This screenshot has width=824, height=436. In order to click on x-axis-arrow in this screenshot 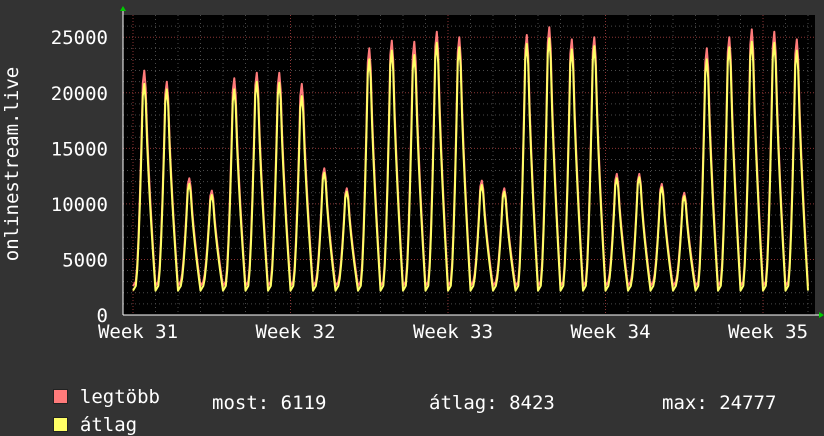, I will do `click(821, 315)`.